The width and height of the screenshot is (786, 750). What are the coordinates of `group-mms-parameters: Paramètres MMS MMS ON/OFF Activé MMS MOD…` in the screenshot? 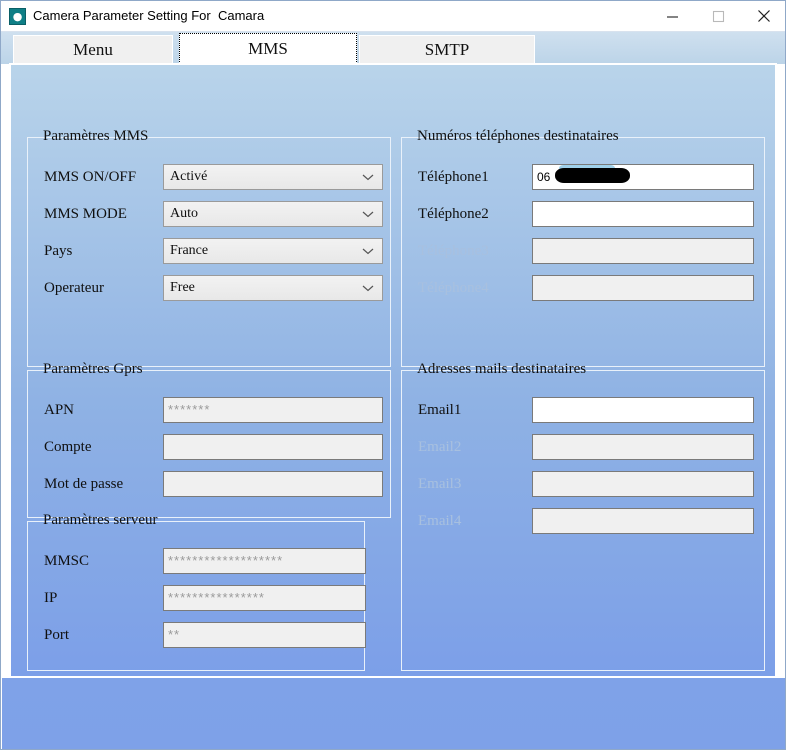 It's located at (209, 247).